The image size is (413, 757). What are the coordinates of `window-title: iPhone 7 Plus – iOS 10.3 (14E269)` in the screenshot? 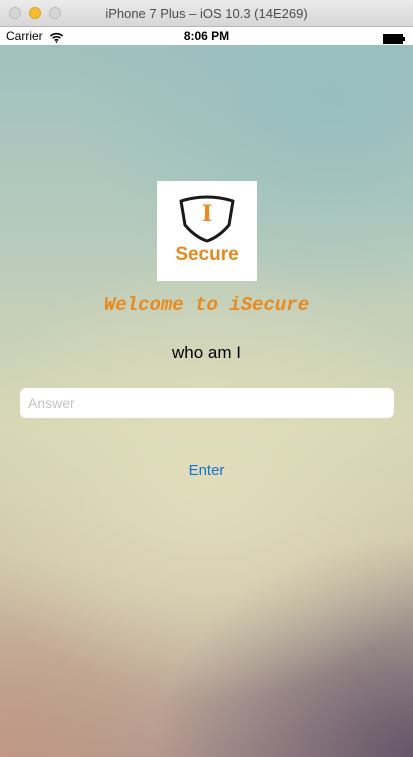 It's located at (206, 13).